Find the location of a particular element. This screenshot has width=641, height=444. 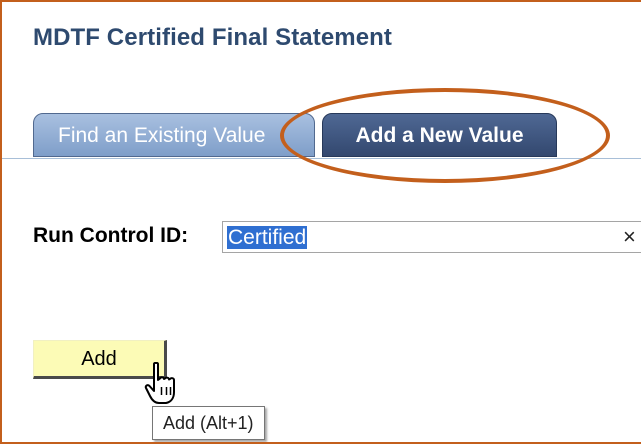

run-control-id-label: Run Control ID: is located at coordinates (111, 235).